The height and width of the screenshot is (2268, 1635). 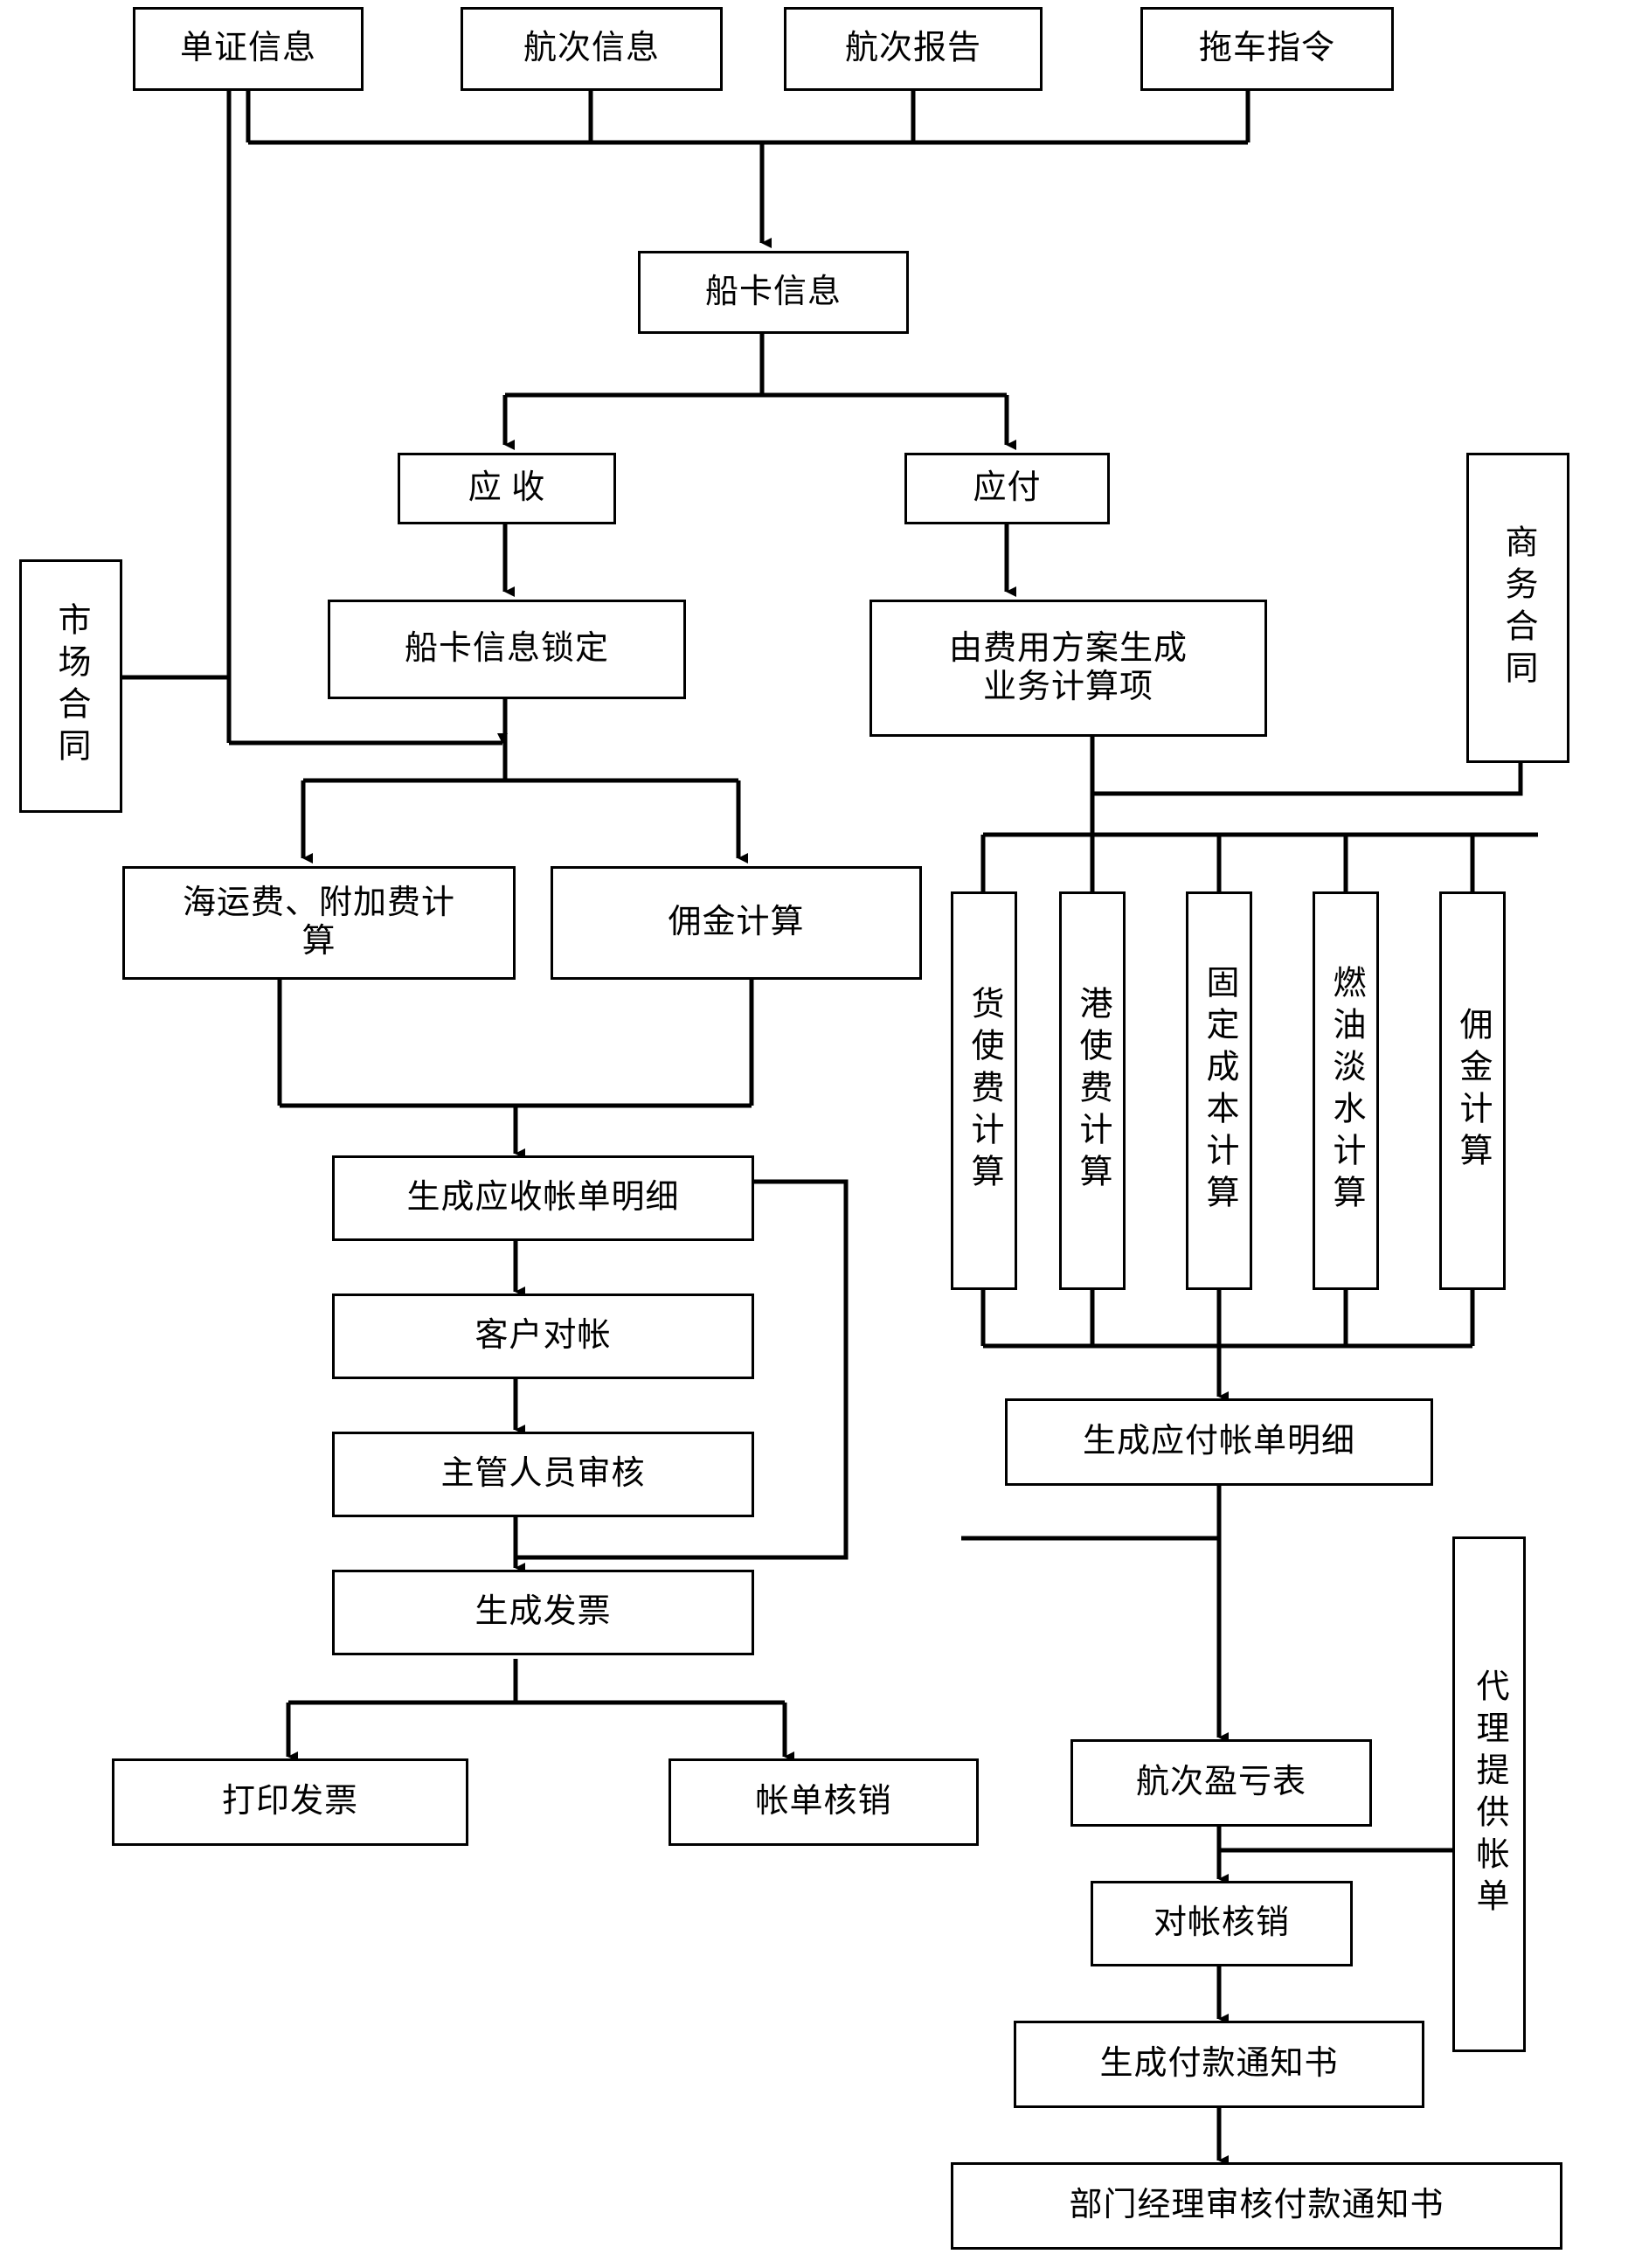 I want to click on node-label: 对帐核销, so click(x=1222, y=1923).